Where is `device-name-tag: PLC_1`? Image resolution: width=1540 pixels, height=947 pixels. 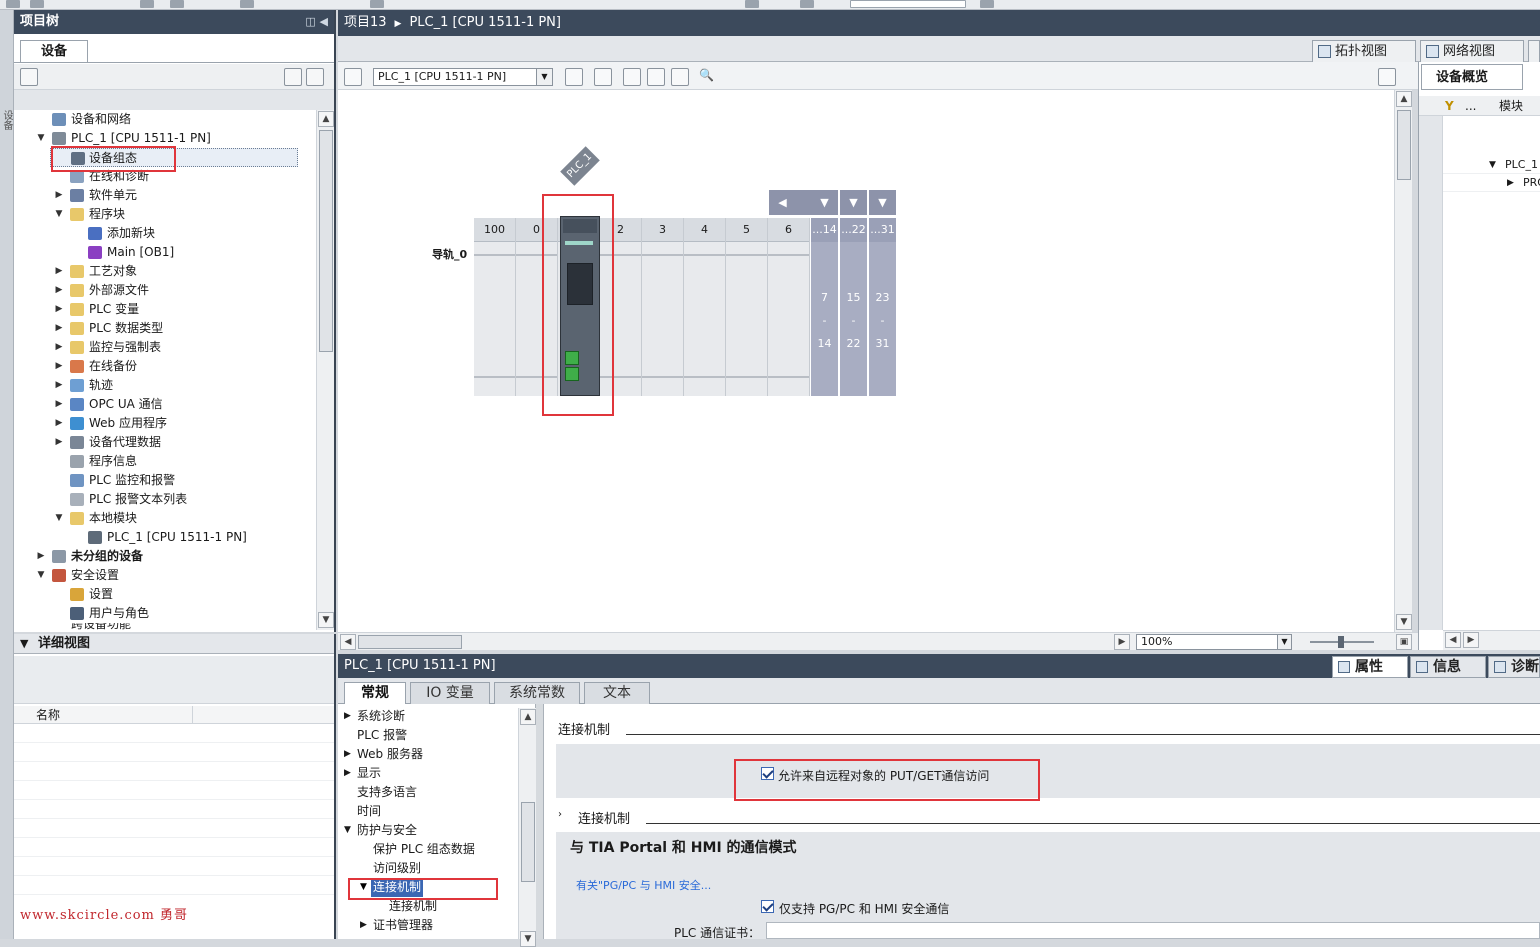 device-name-tag: PLC_1 is located at coordinates (580, 166).